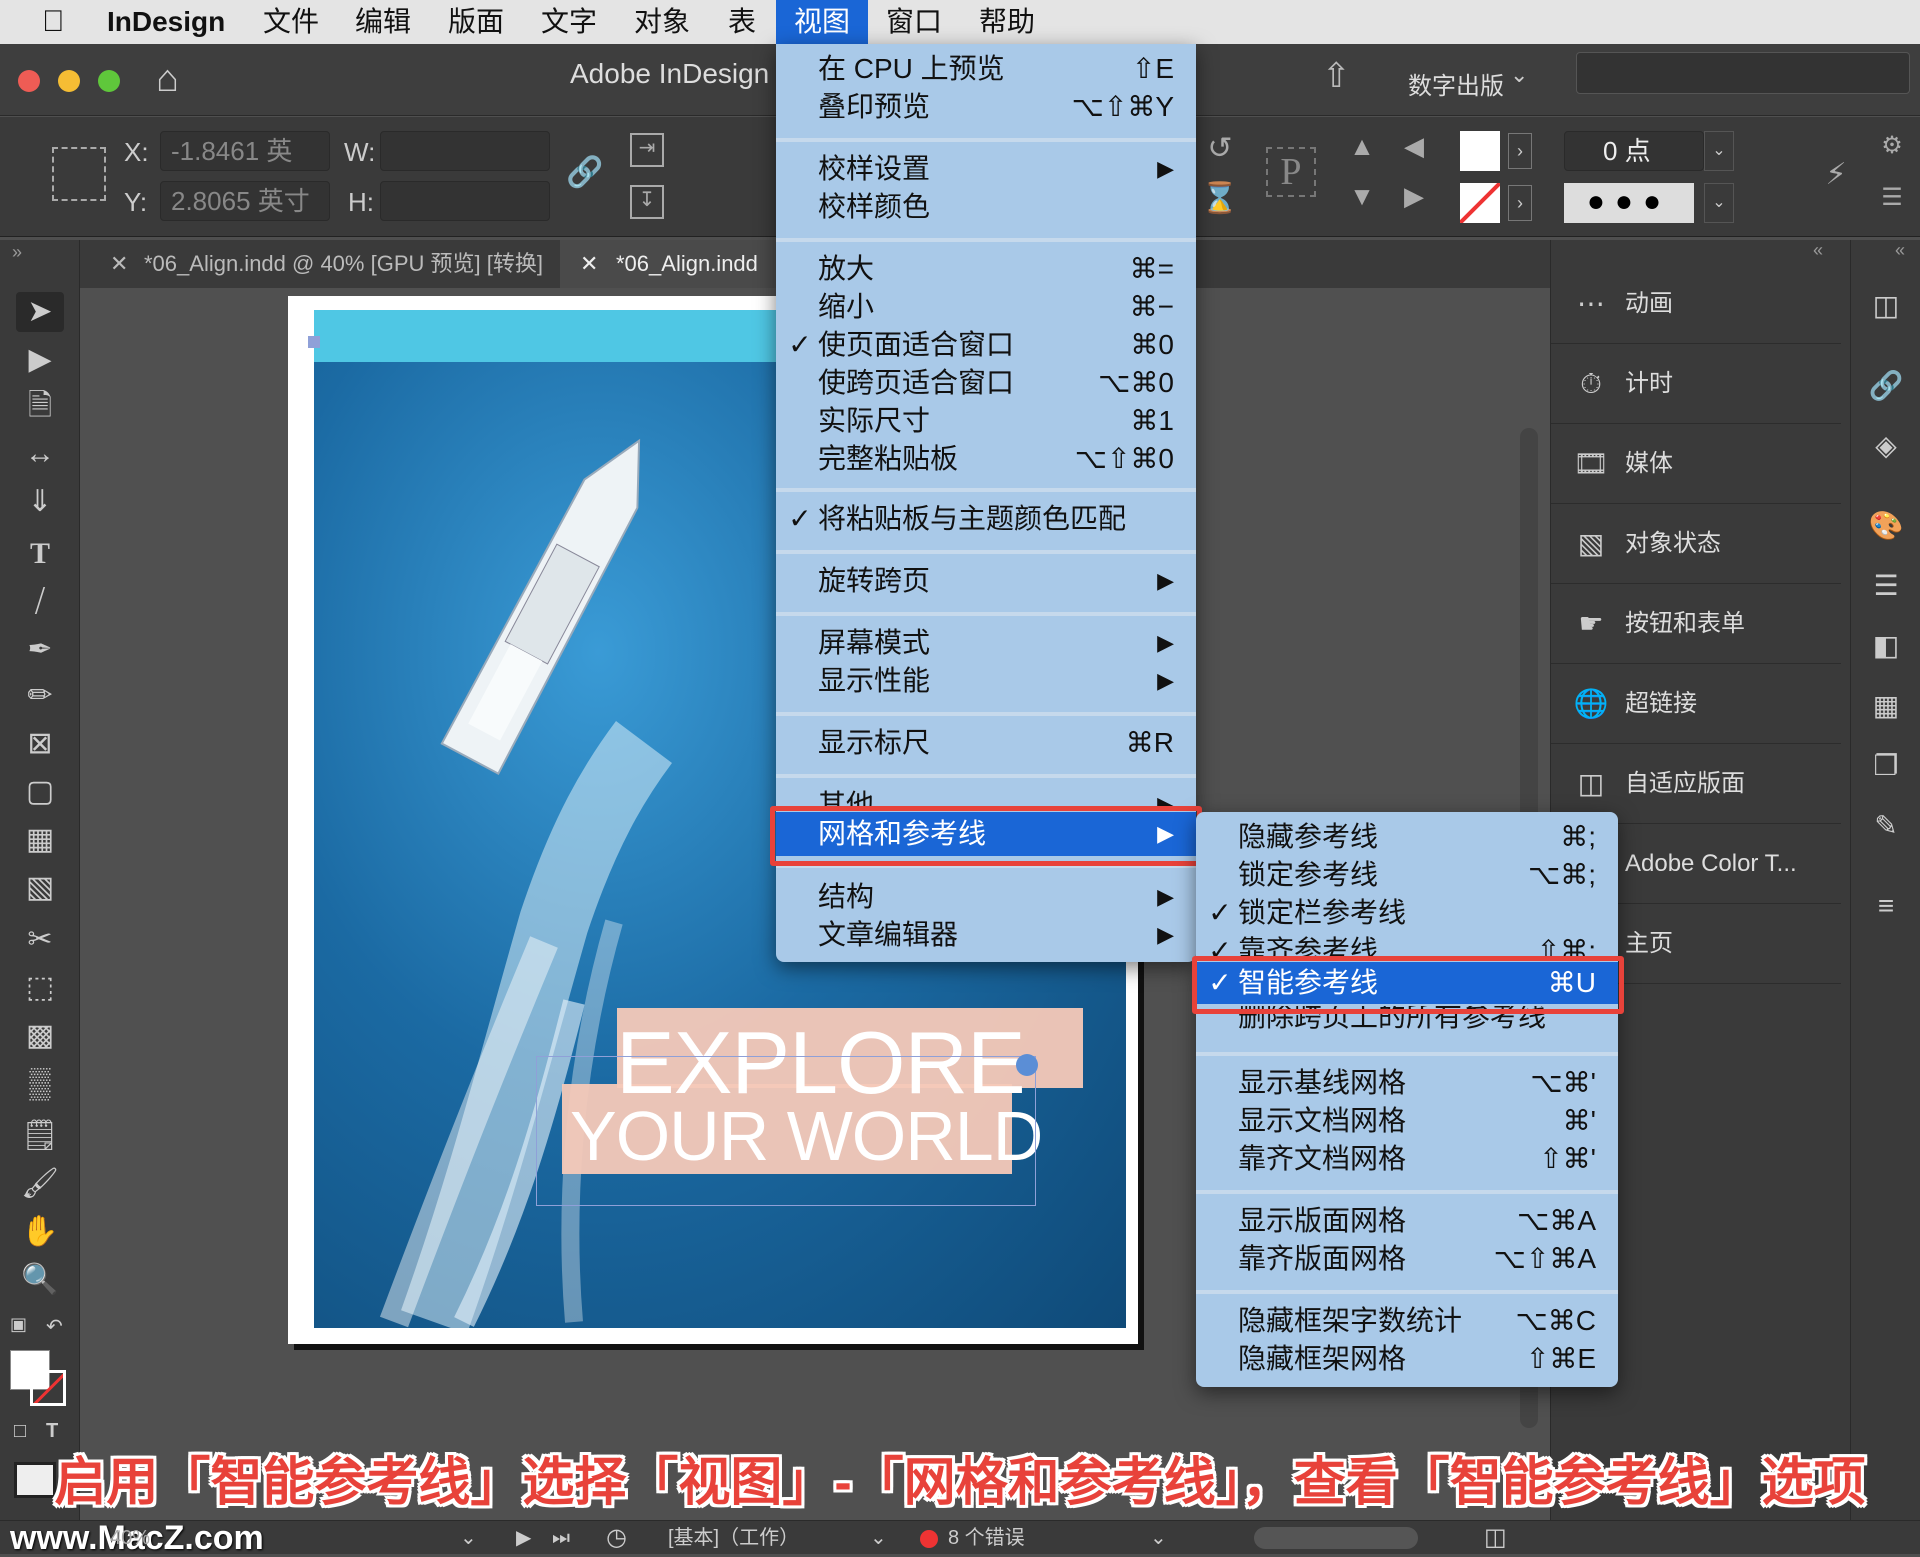 The width and height of the screenshot is (1920, 1557). Describe the element at coordinates (986, 421) in the screenshot. I see `menu-item-actual-size: 实际尺寸 ⌘1` at that location.